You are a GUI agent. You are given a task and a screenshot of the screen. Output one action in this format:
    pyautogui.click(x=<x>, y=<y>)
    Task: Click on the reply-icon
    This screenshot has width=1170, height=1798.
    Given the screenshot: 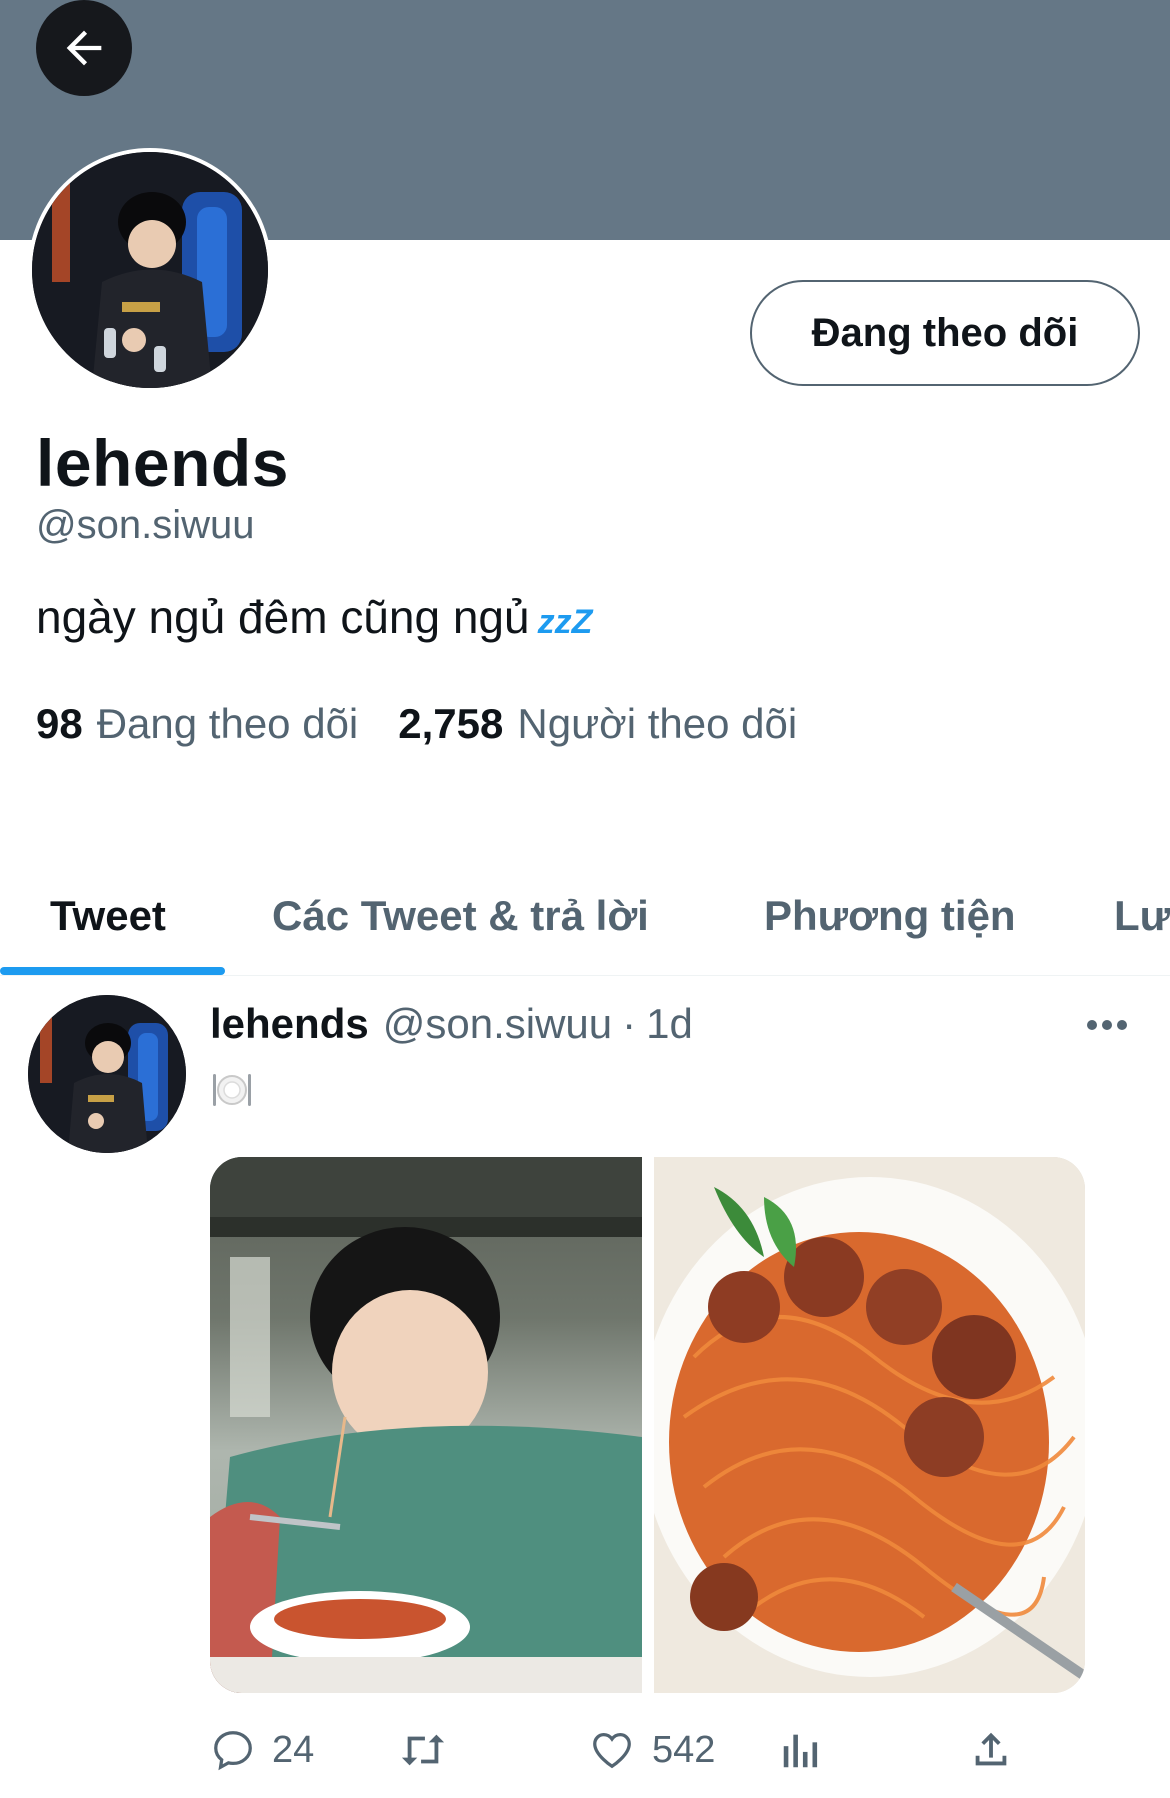 What is the action you would take?
    pyautogui.click(x=233, y=1751)
    